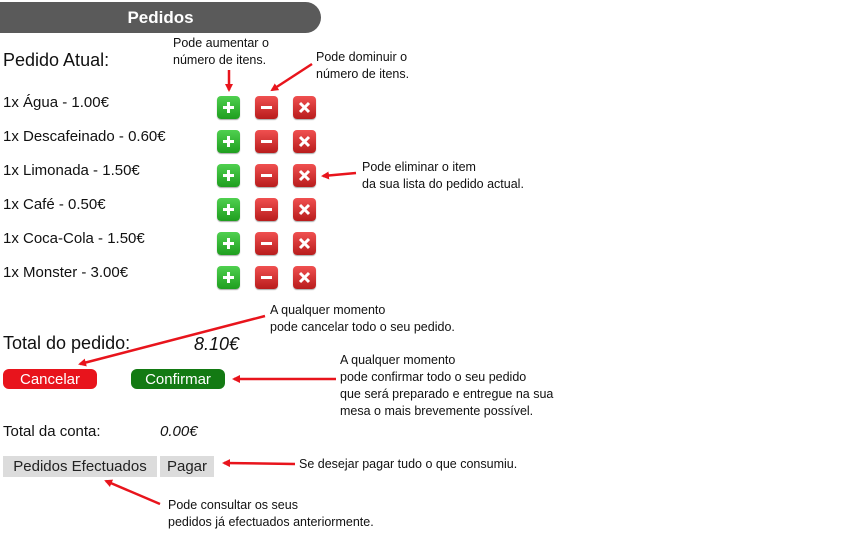 Image resolution: width=842 pixels, height=534 pixels. What do you see at coordinates (291, 77) in the screenshot?
I see `decrease-arrow` at bounding box center [291, 77].